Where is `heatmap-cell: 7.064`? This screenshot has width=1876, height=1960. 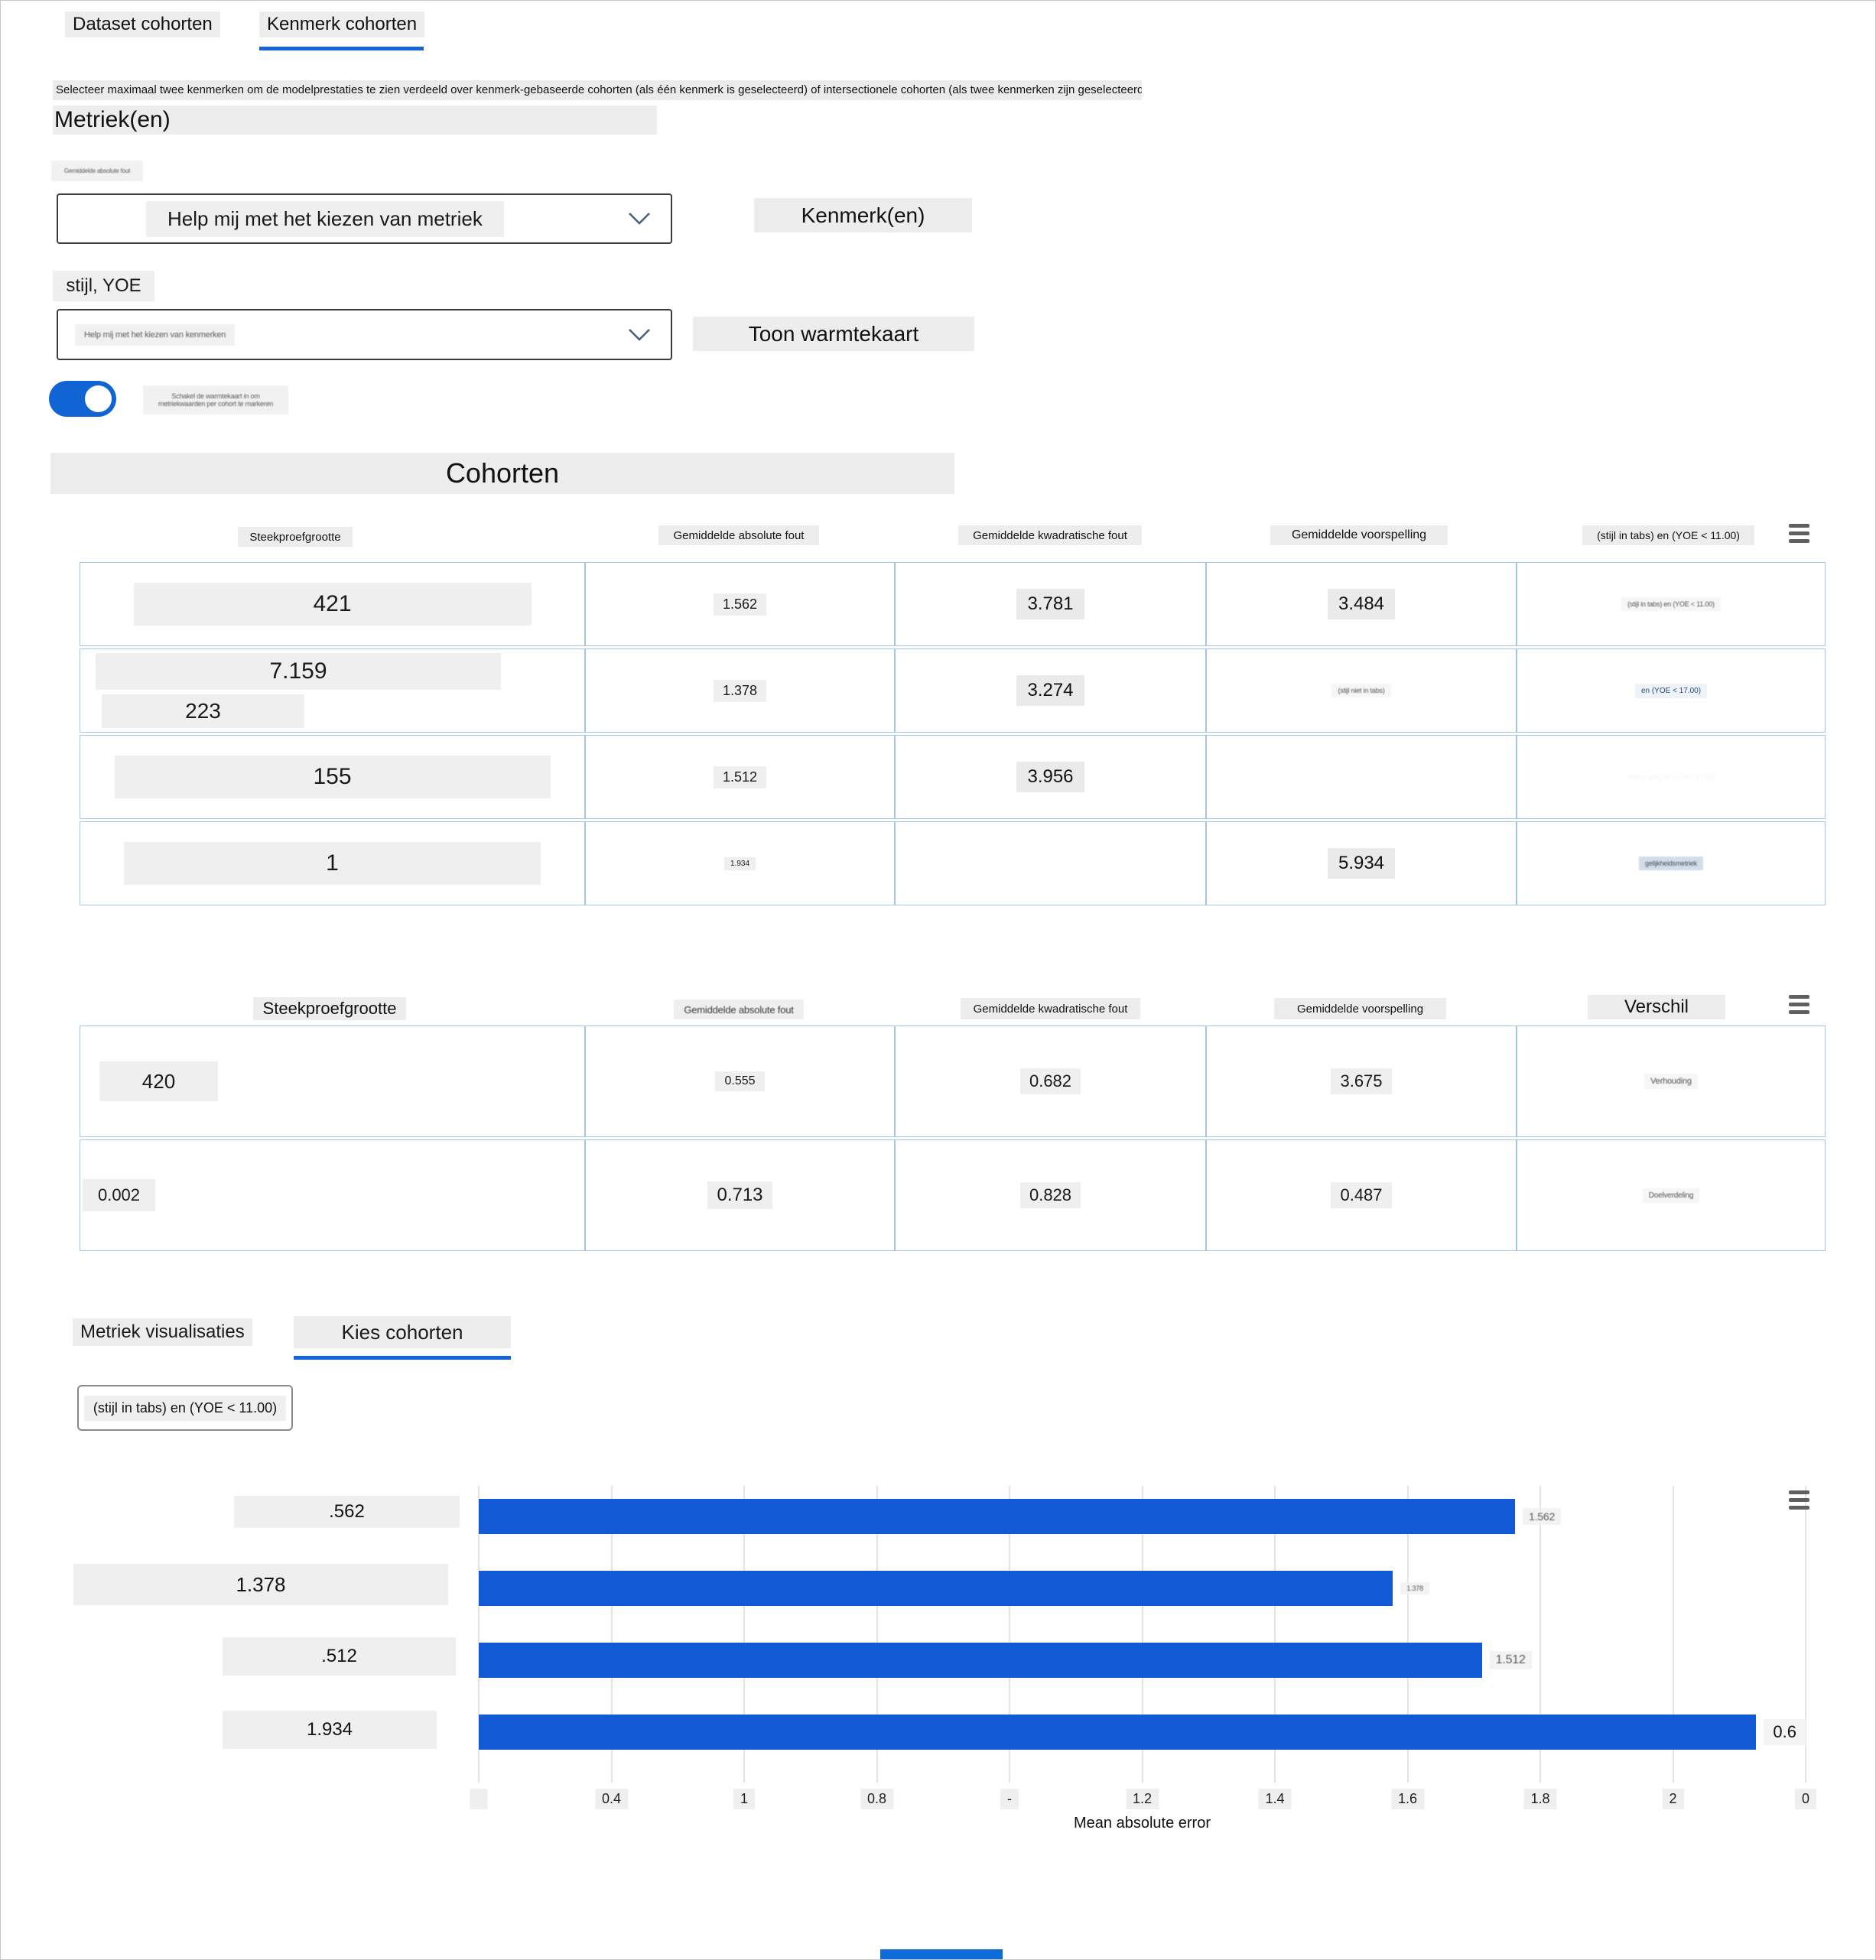
heatmap-cell: 7.064 is located at coordinates (1361, 777).